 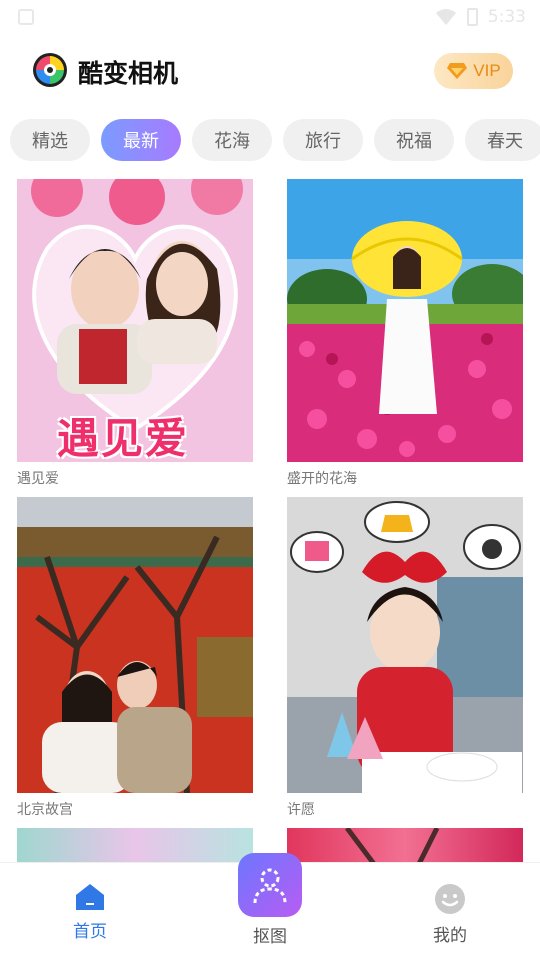 I want to click on nav-mine: 我的, so click(x=450, y=914).